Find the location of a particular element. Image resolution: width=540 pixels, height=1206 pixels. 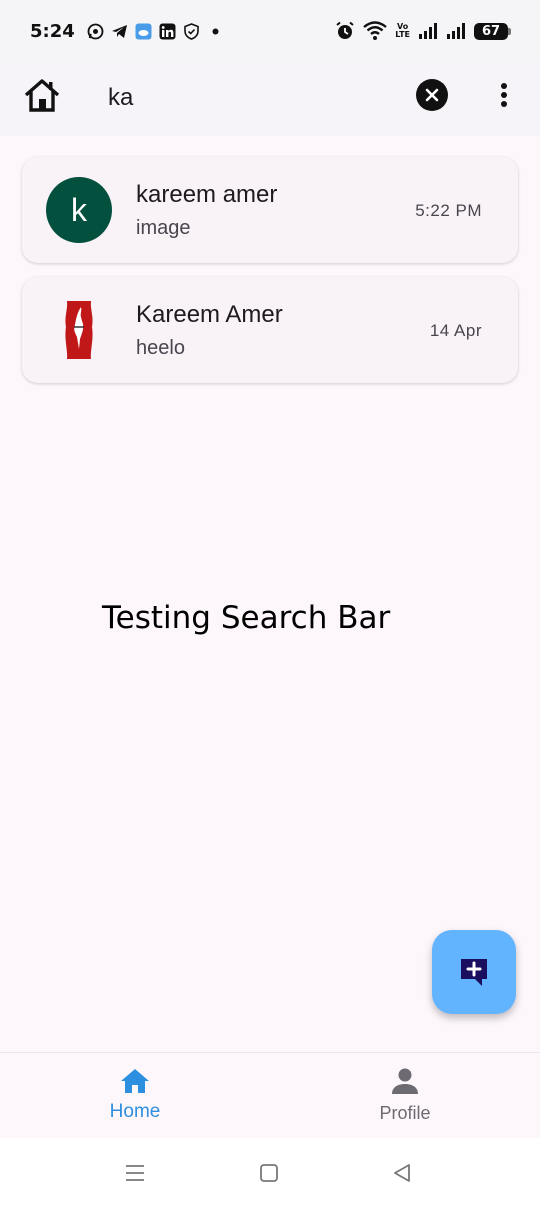

chat-list-item: k kareem amer image 5:22 PM is located at coordinates (270, 210).